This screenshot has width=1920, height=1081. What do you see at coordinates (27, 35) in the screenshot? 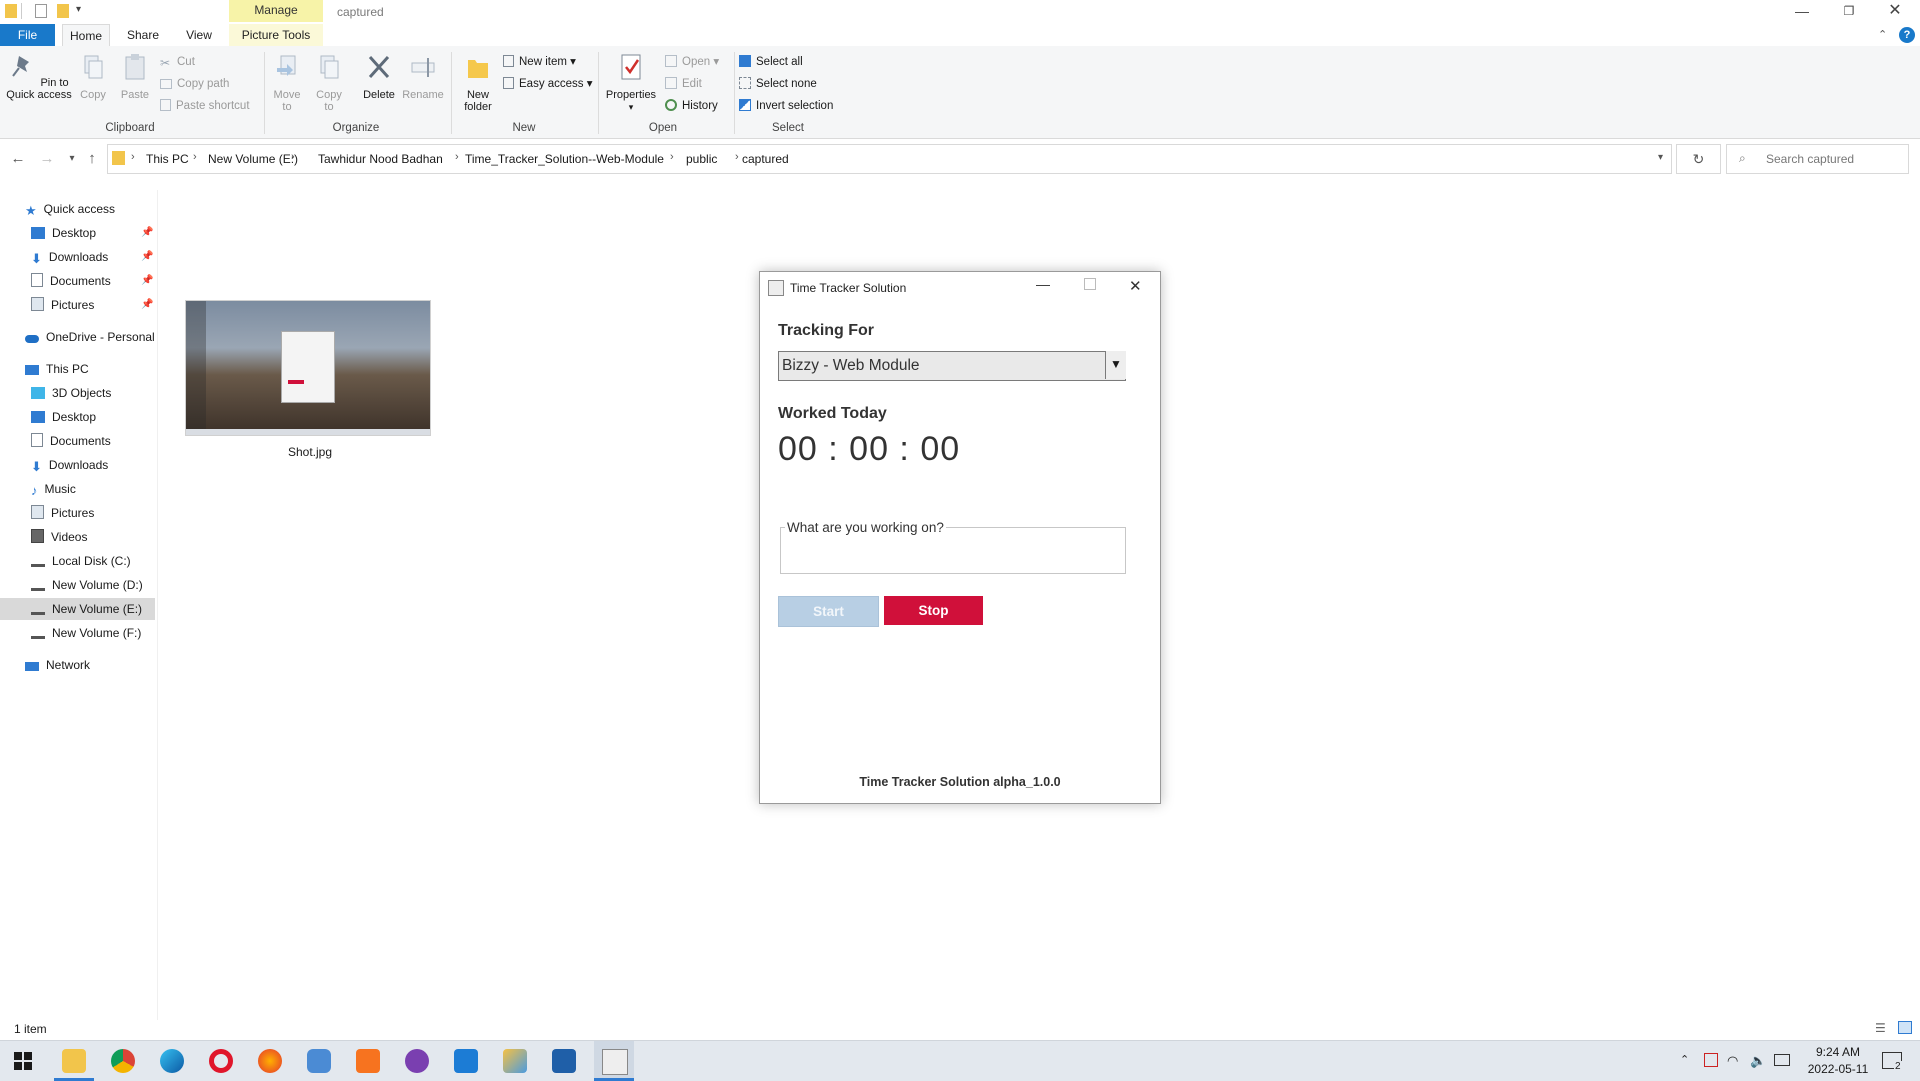
I see `tab-file: File` at bounding box center [27, 35].